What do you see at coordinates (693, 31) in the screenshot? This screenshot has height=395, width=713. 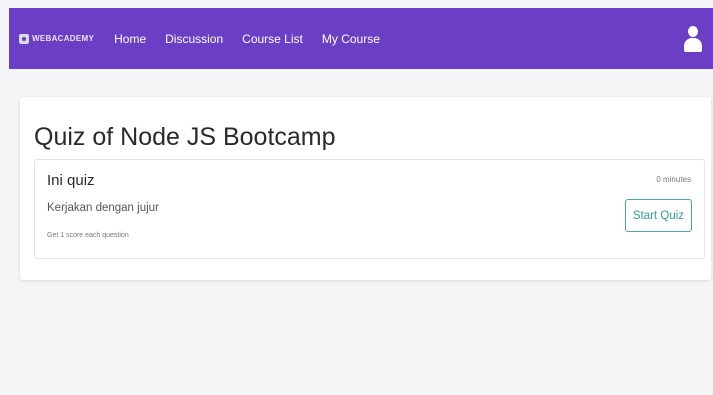 I see `user-icon-head` at bounding box center [693, 31].